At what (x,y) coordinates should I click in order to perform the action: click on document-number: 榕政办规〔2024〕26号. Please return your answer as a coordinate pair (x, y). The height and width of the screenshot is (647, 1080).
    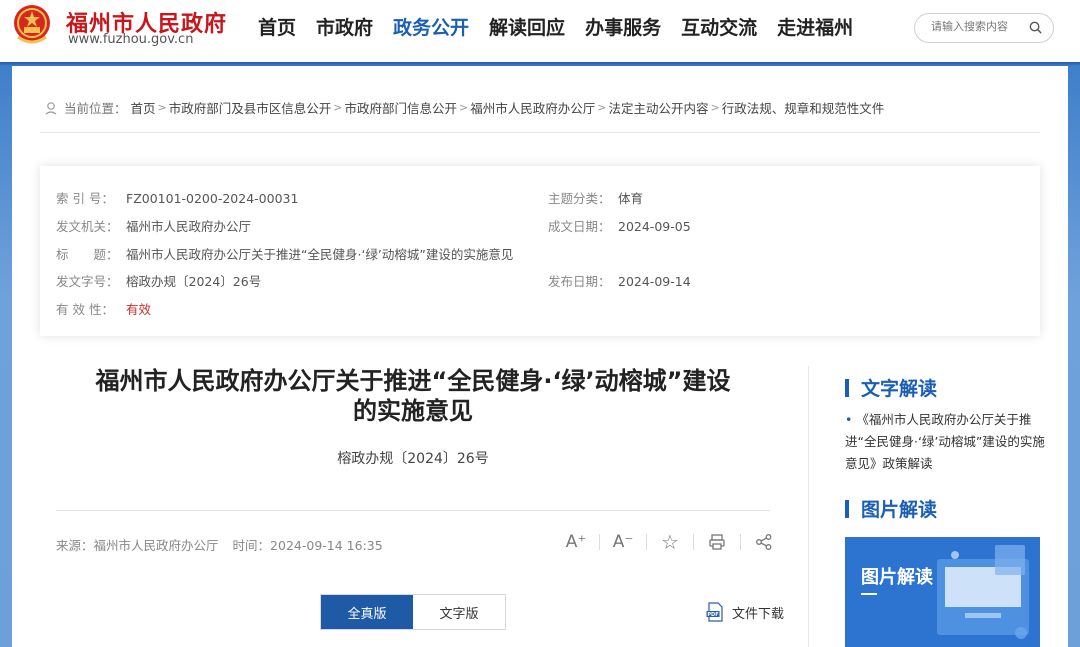
    Looking at the image, I should click on (413, 459).